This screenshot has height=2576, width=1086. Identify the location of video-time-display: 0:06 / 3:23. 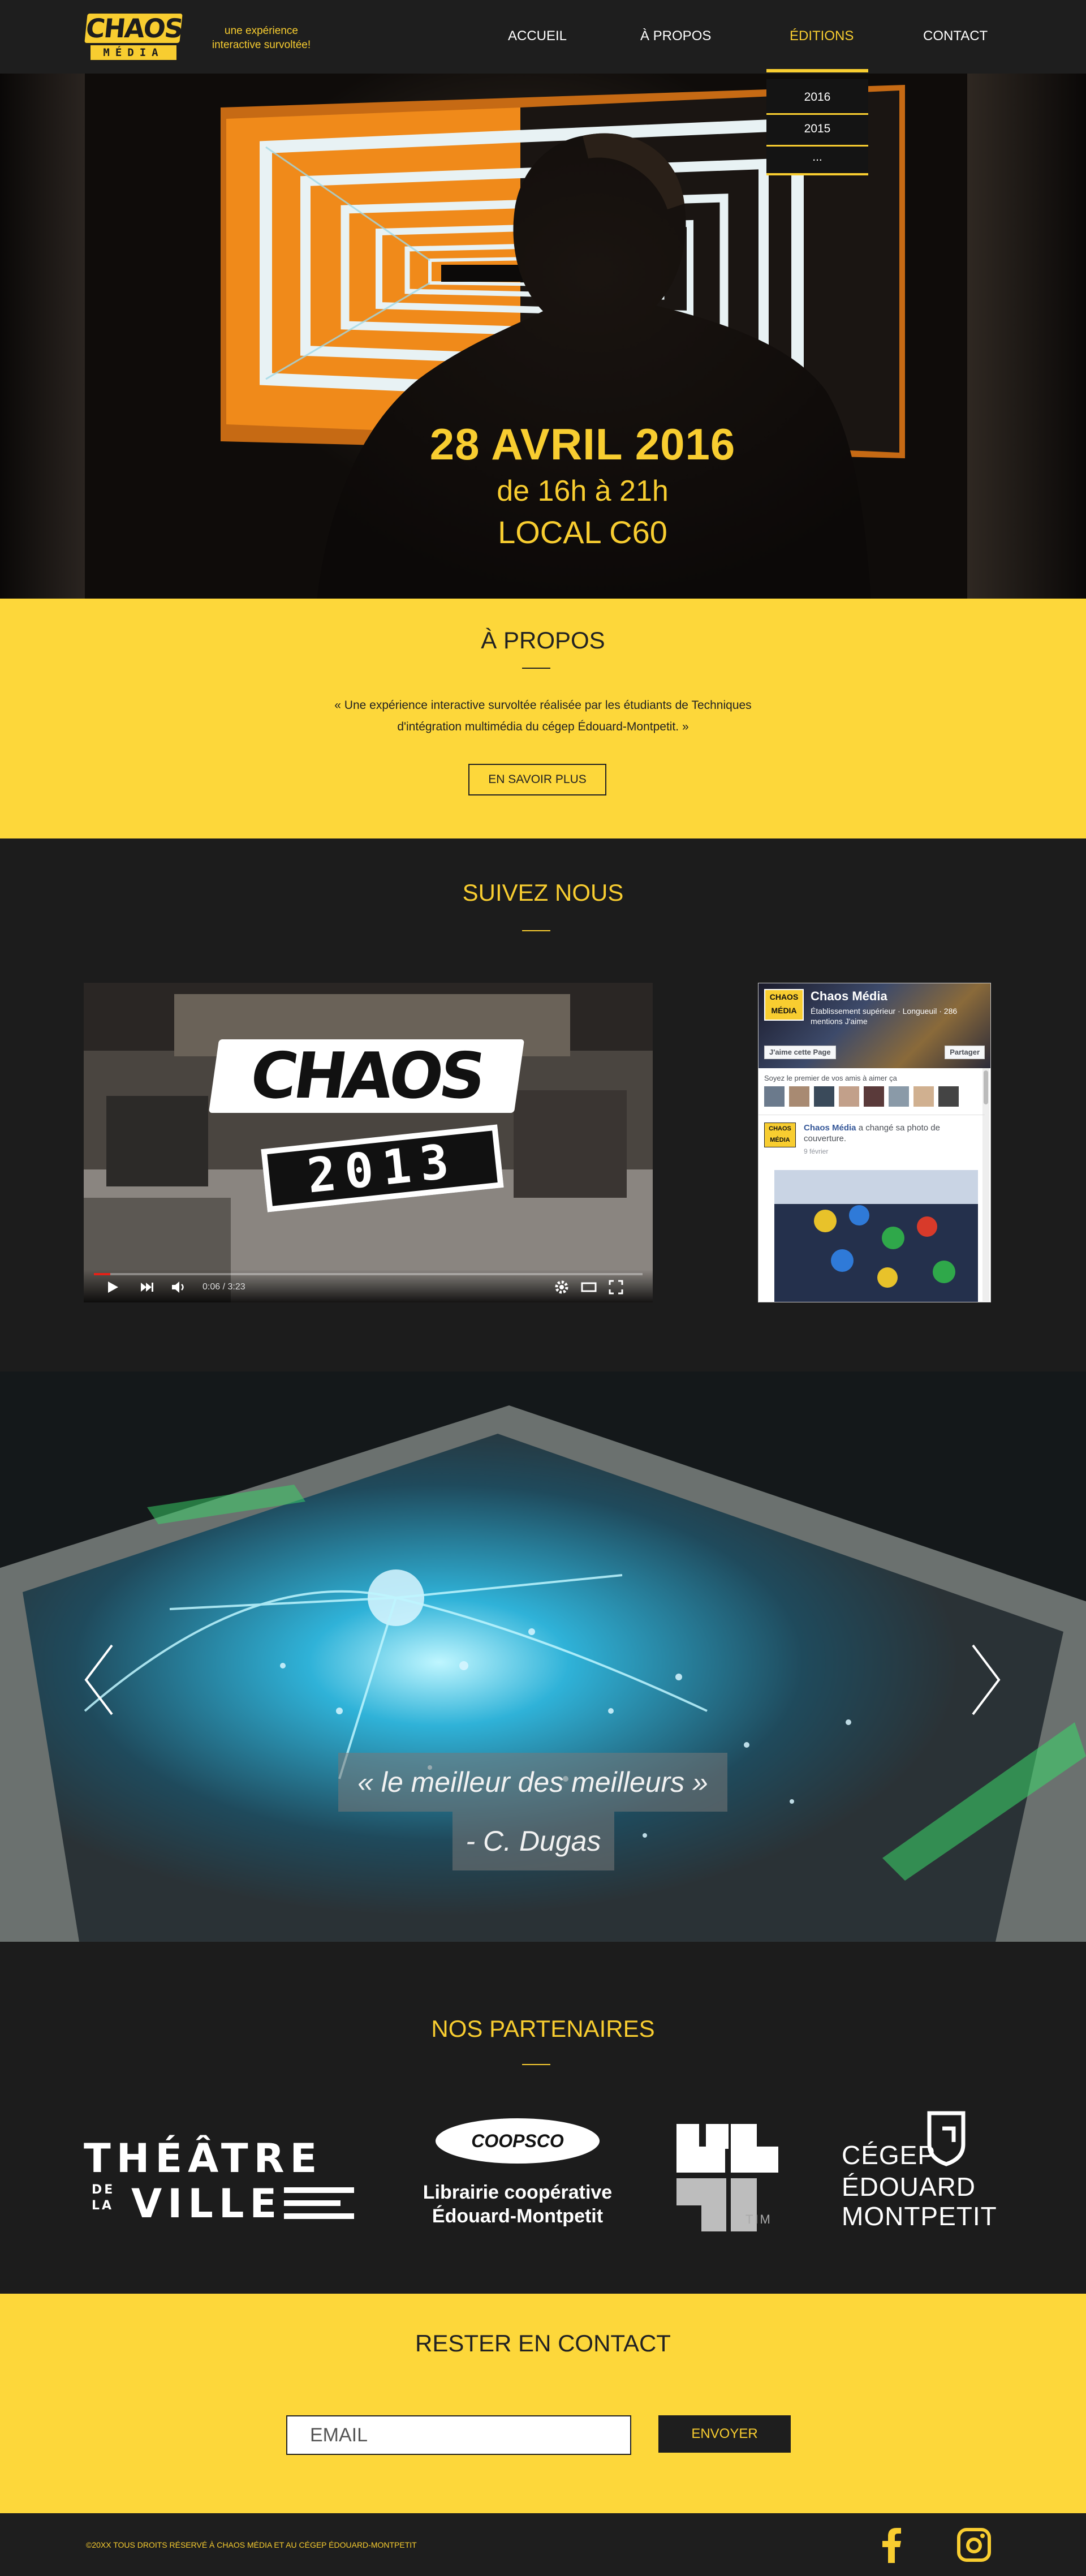
(223, 1287).